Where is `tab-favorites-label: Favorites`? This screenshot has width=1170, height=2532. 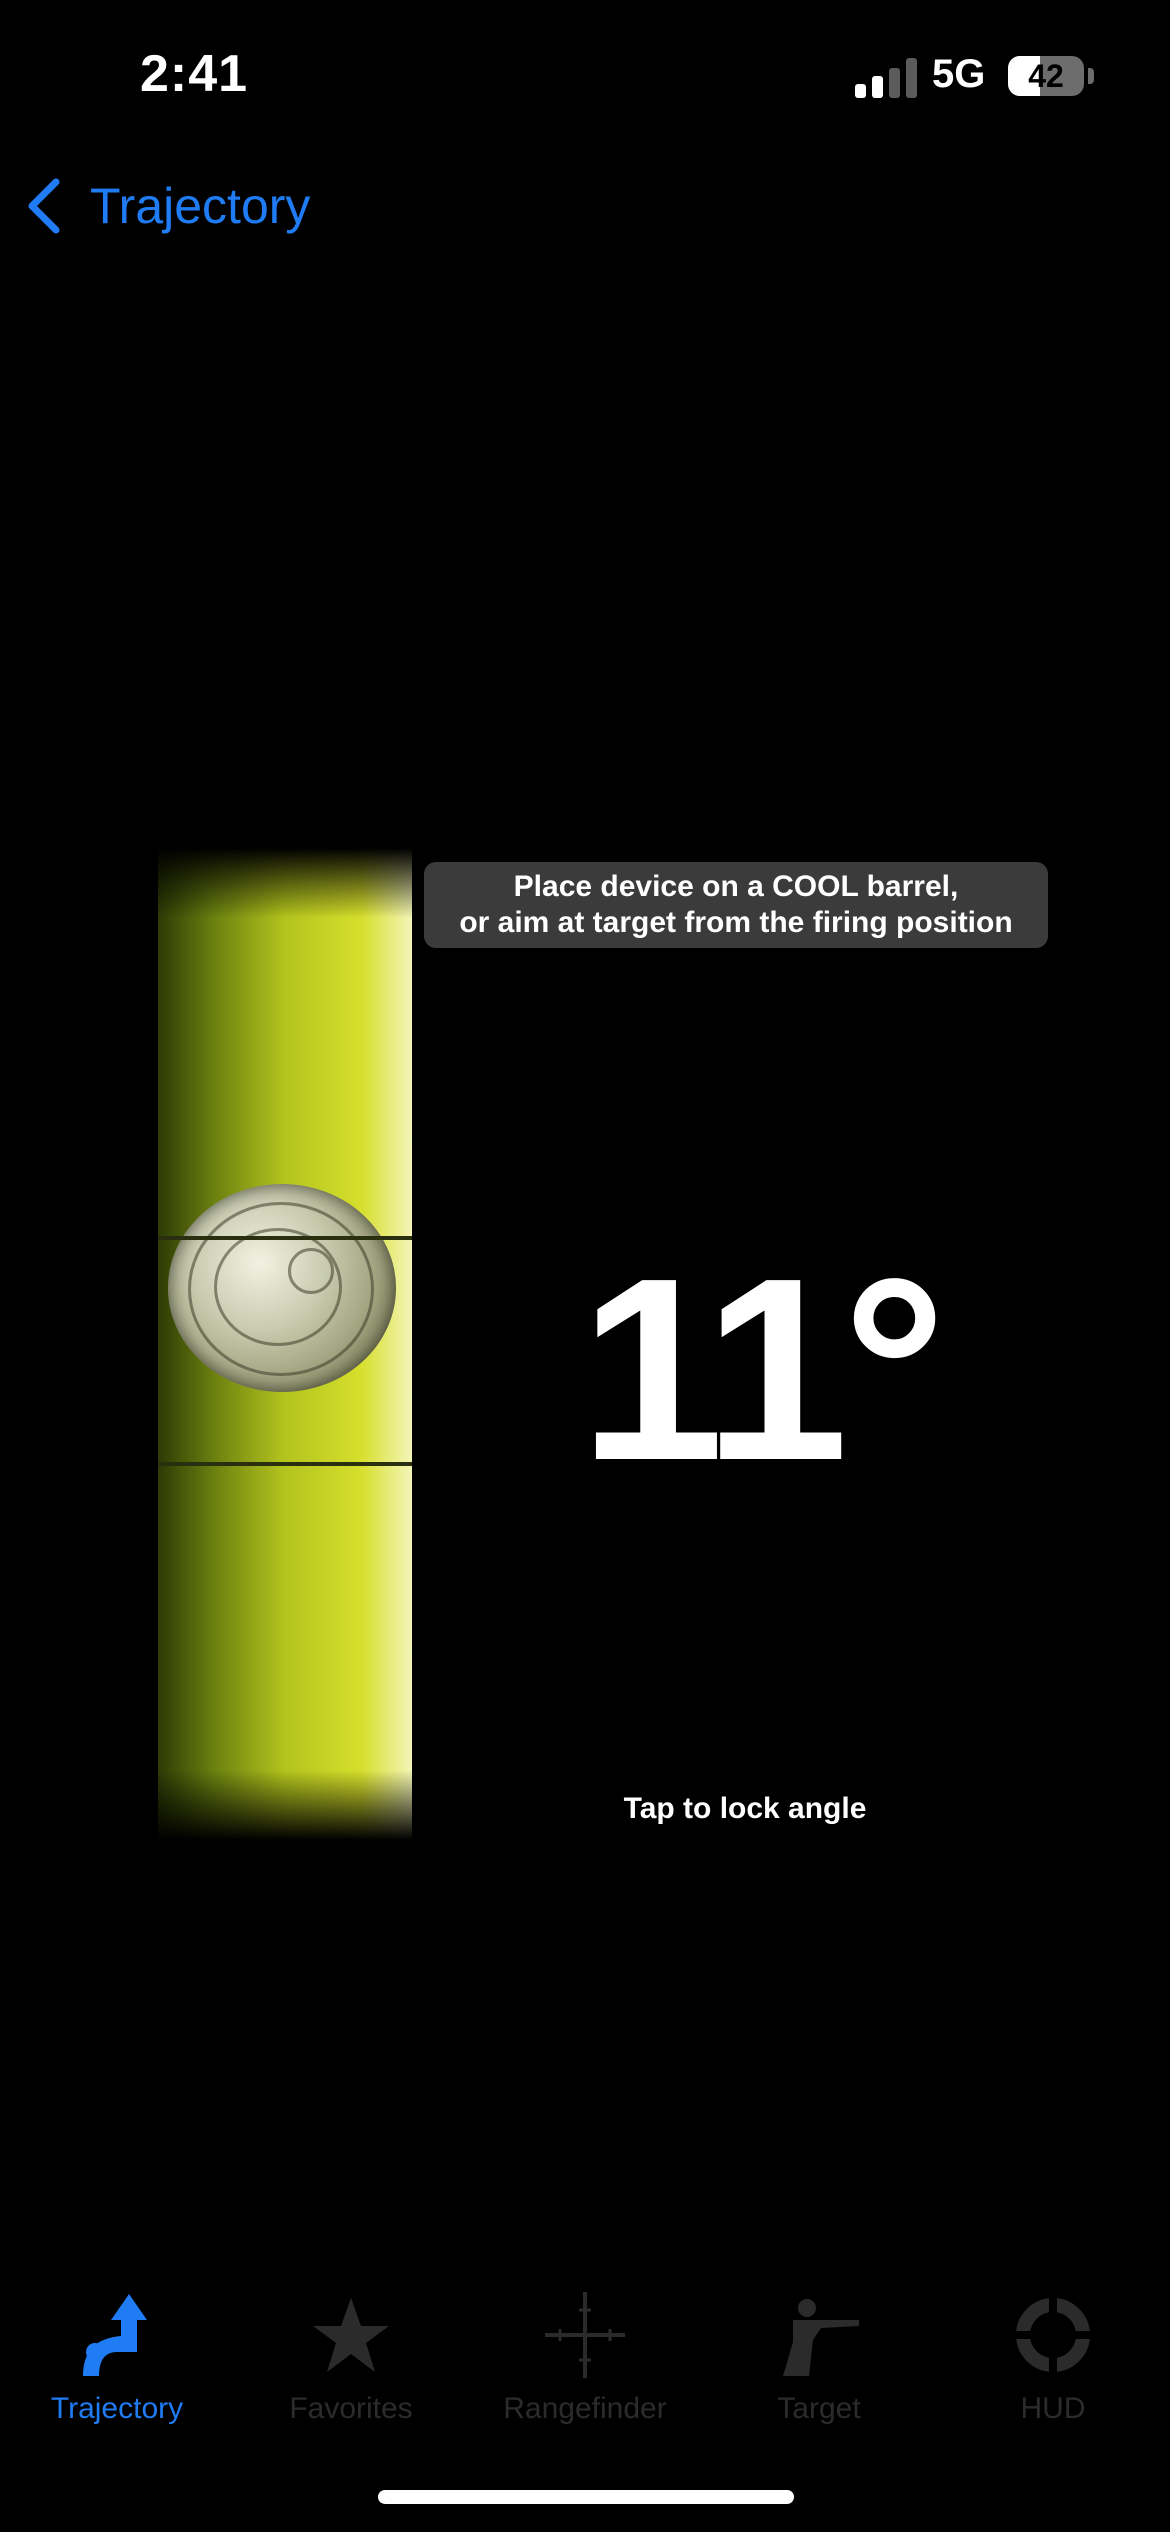
tab-favorites-label: Favorites is located at coordinates (351, 2408).